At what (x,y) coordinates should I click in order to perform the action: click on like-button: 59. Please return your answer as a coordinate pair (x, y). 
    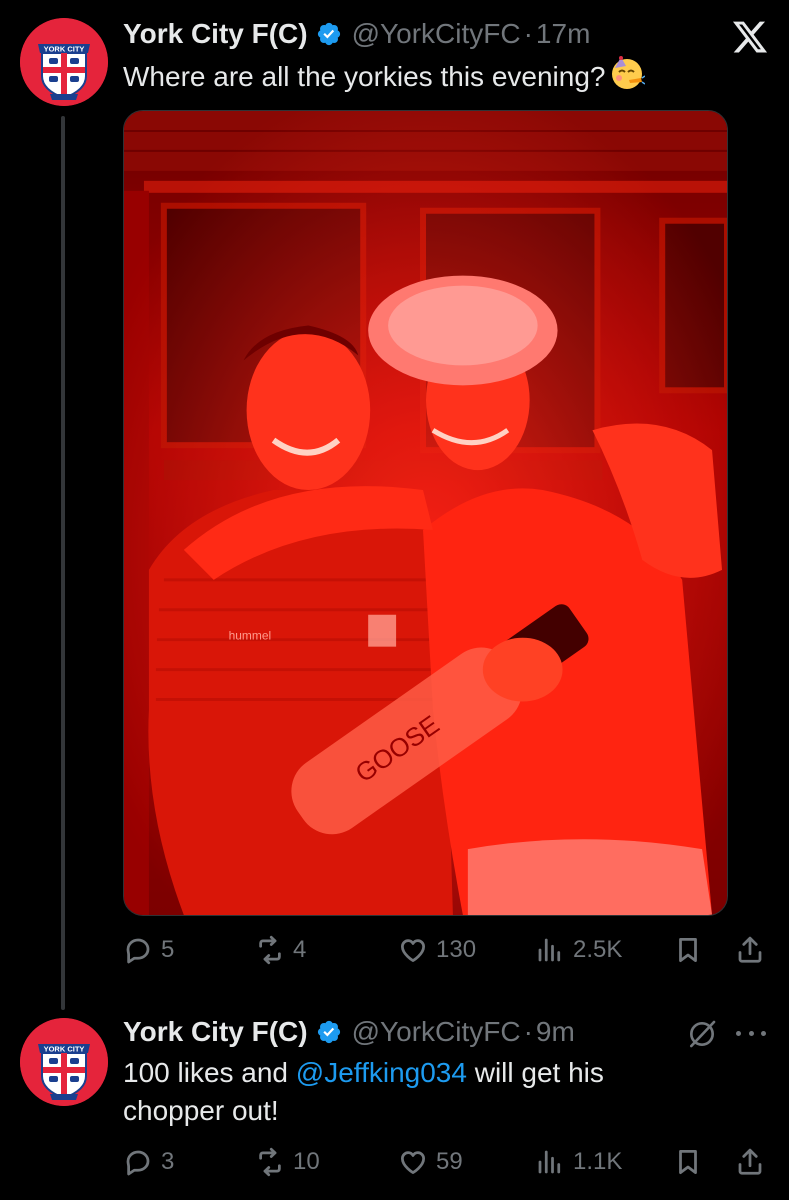
    Looking at the image, I should click on (430, 1162).